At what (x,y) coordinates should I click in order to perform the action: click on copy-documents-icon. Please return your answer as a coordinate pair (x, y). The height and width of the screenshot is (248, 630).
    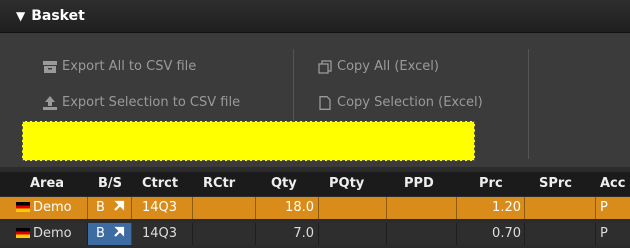
    Looking at the image, I should click on (325, 66).